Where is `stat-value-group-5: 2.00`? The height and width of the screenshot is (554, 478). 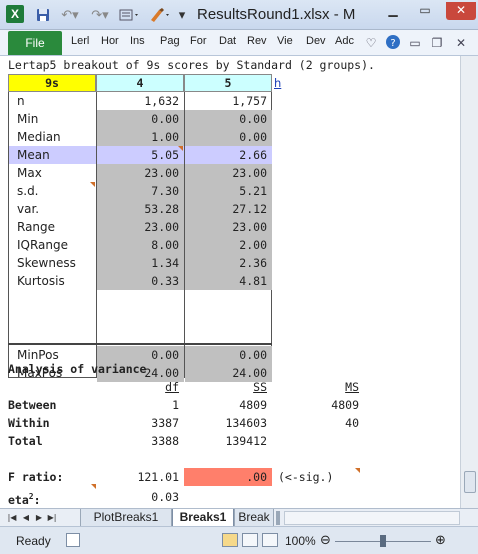 stat-value-group-5: 2.00 is located at coordinates (228, 245).